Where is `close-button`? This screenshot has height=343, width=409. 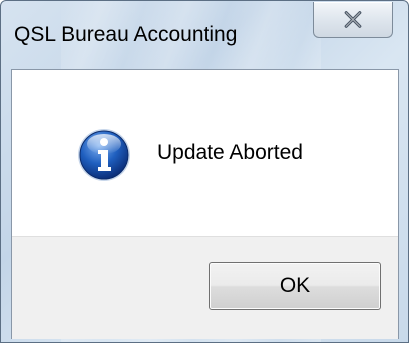
close-button is located at coordinates (353, 20).